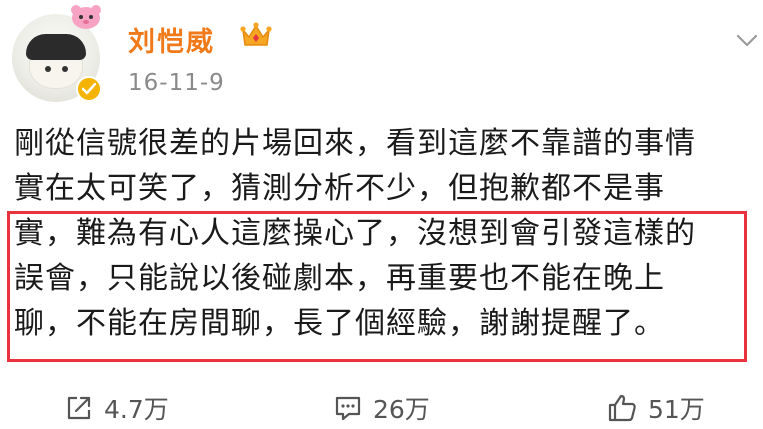 This screenshot has width=763, height=429. I want to click on avatar-hair, so click(56, 47).